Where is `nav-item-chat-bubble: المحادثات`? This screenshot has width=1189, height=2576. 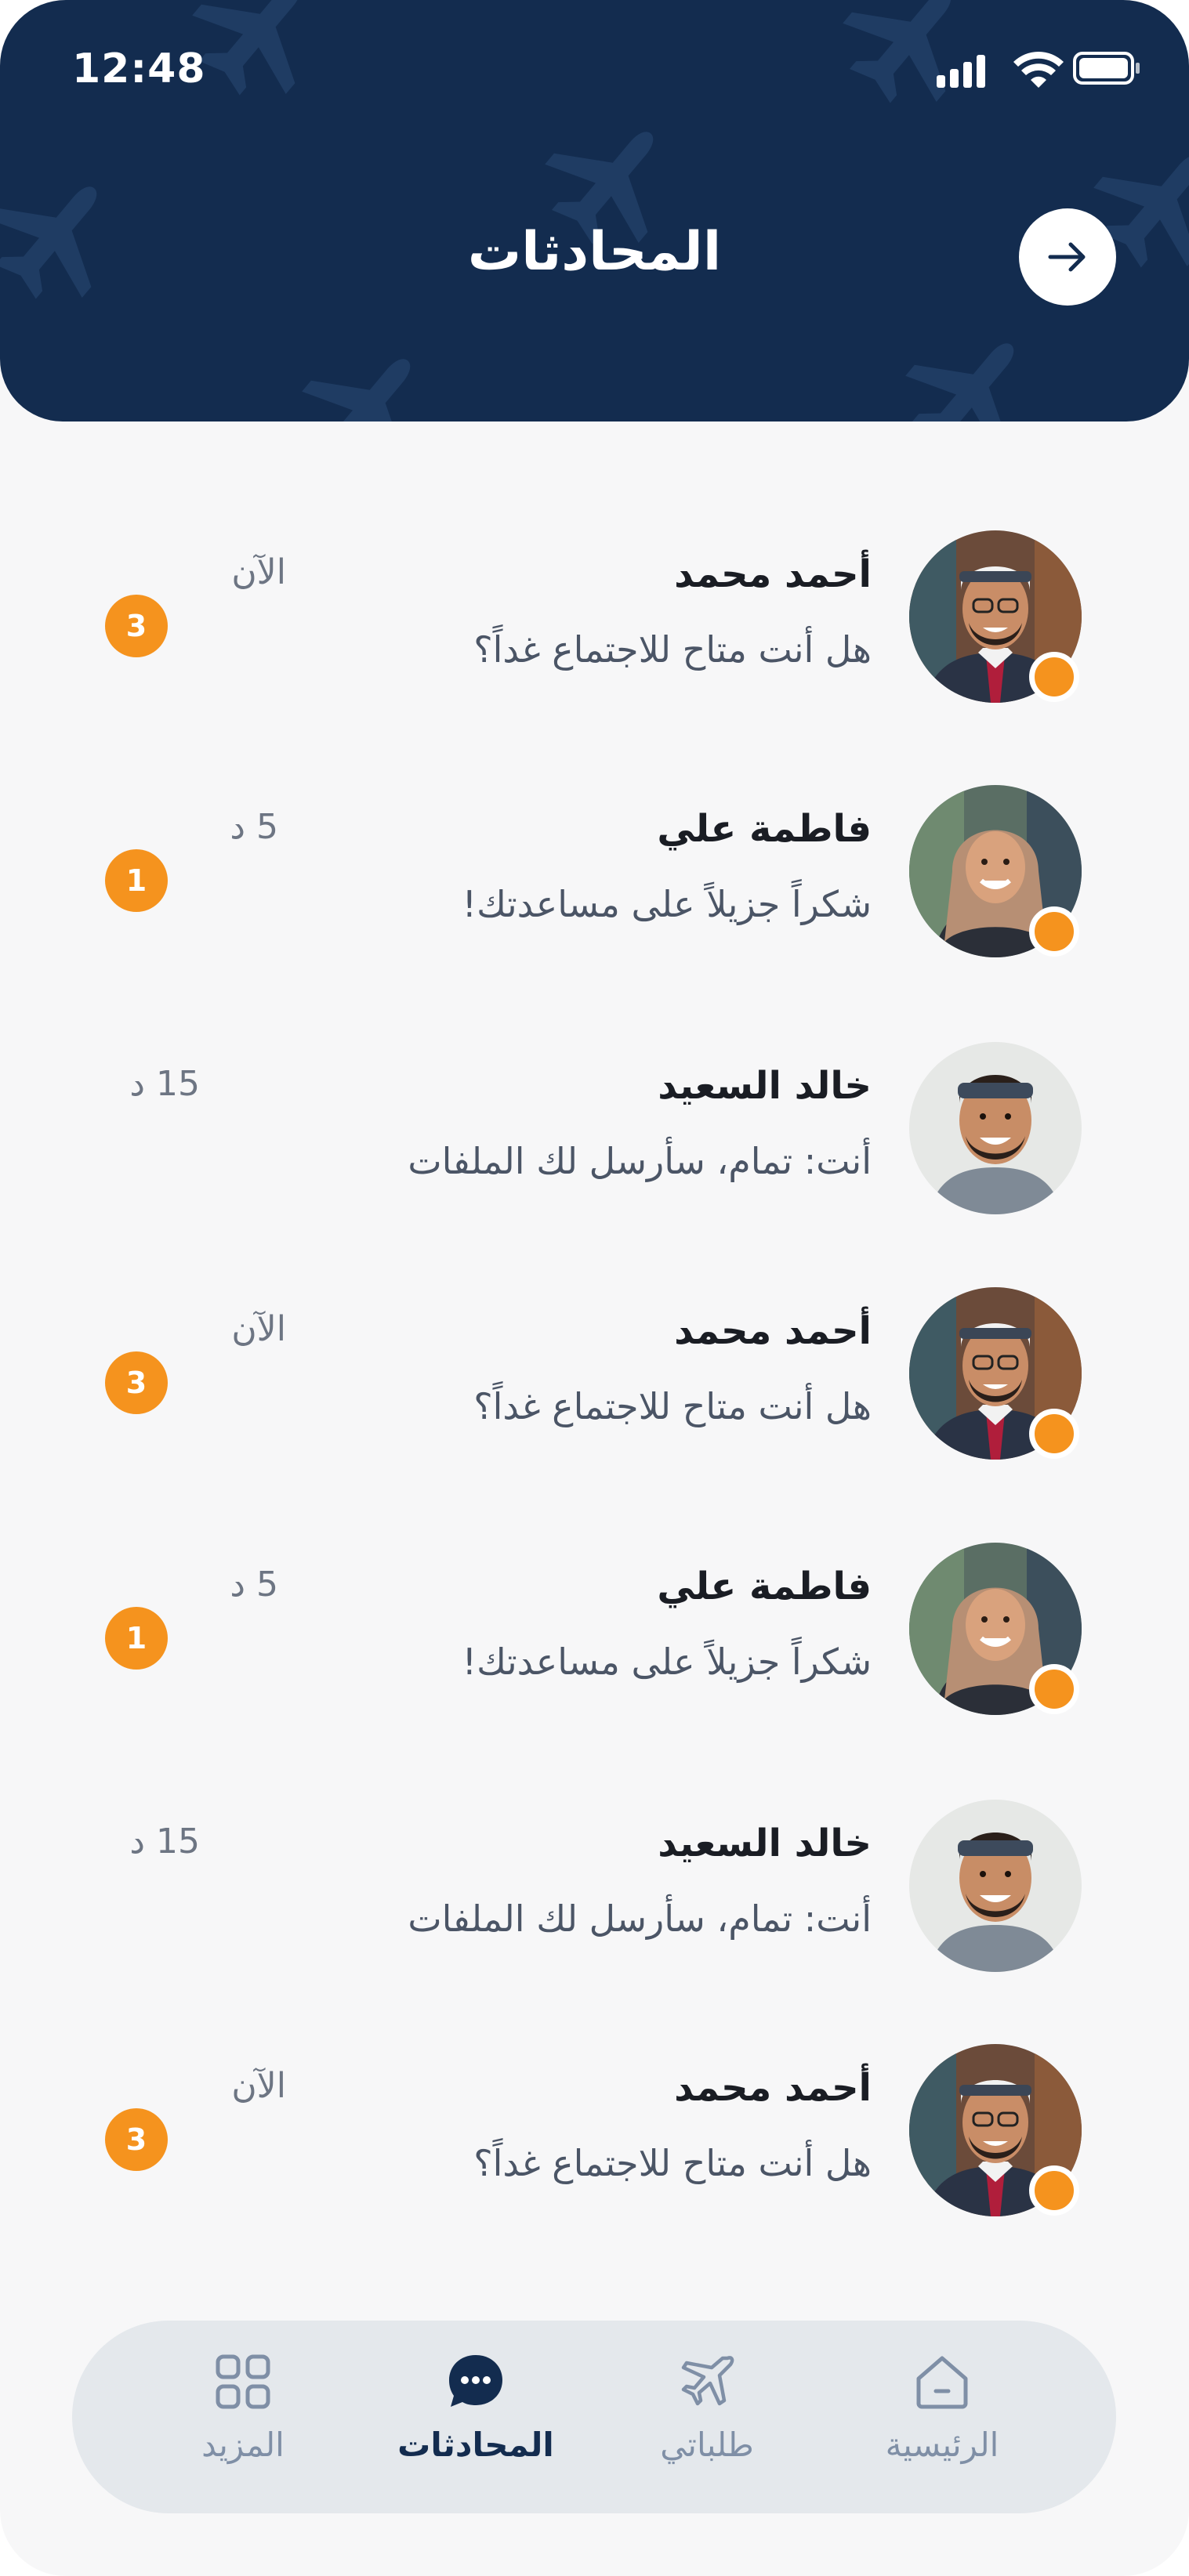 nav-item-chat-bubble: المحادثات is located at coordinates (476, 2417).